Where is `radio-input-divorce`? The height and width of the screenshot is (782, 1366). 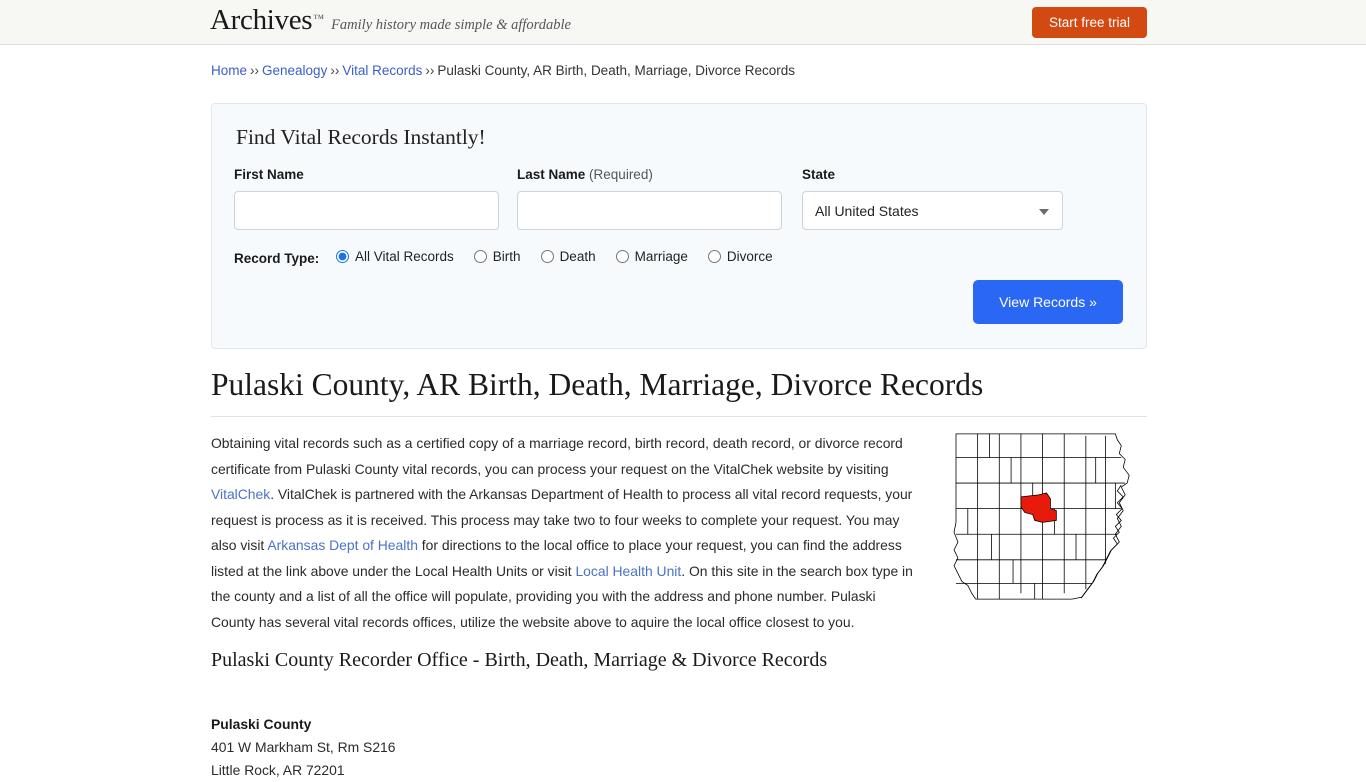
radio-input-divorce is located at coordinates (714, 256).